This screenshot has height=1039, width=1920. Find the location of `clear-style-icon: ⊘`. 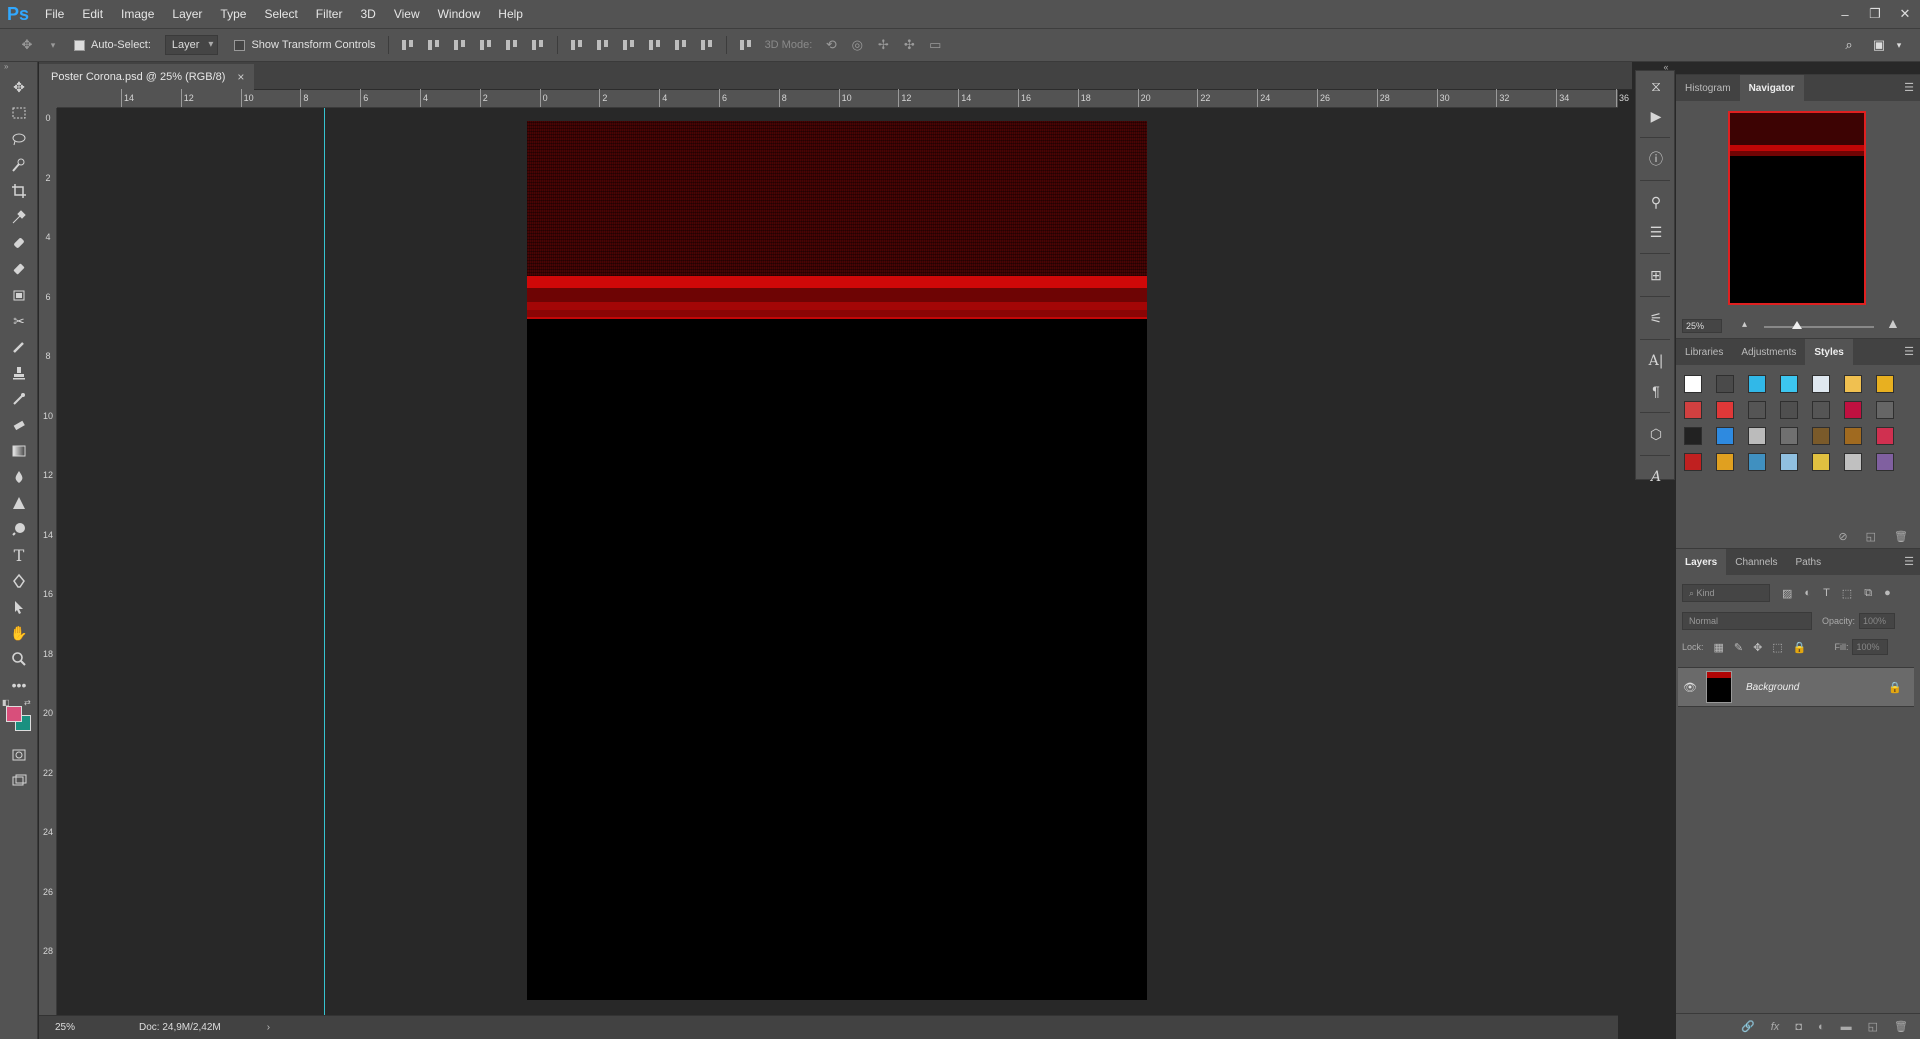

clear-style-icon: ⊘ is located at coordinates (1842, 536).